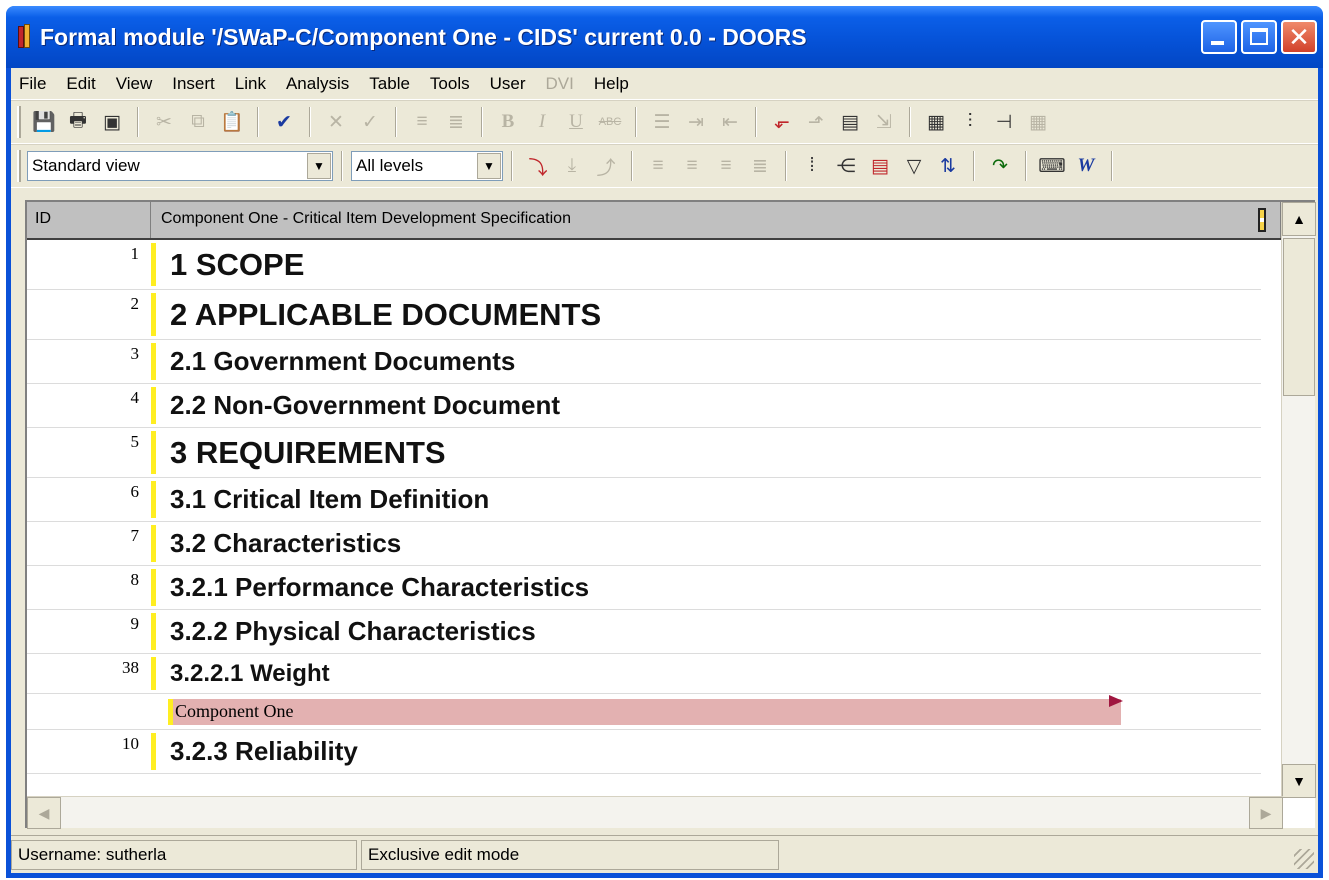 This screenshot has width=1329, height=880. What do you see at coordinates (237, 264) in the screenshot?
I see `object-heading: 1 SCOPE` at bounding box center [237, 264].